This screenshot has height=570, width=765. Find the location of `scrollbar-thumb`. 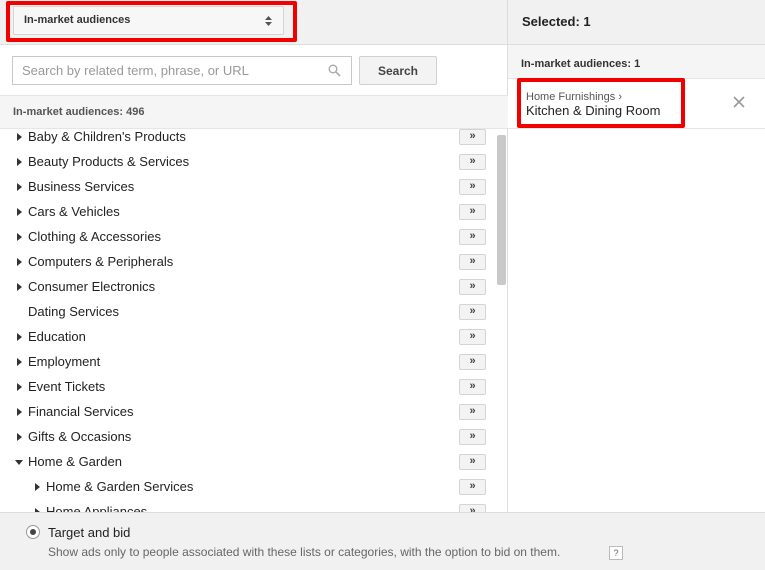

scrollbar-thumb is located at coordinates (501, 210).